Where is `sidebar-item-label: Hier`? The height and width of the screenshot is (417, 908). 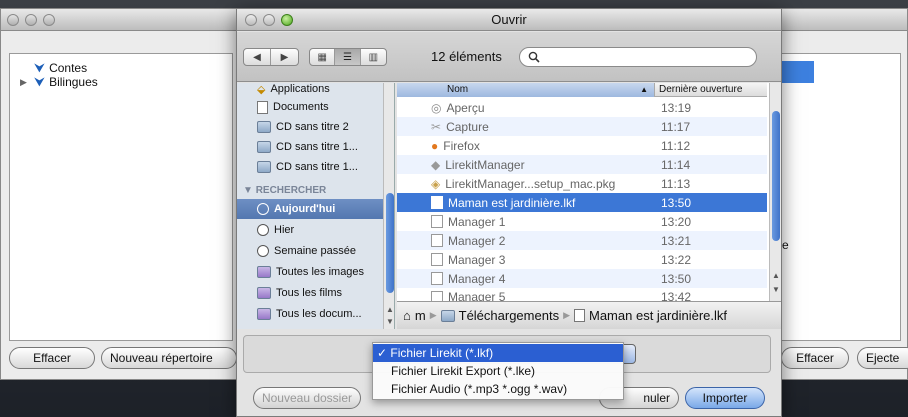
sidebar-item-label: Hier is located at coordinates (284, 230).